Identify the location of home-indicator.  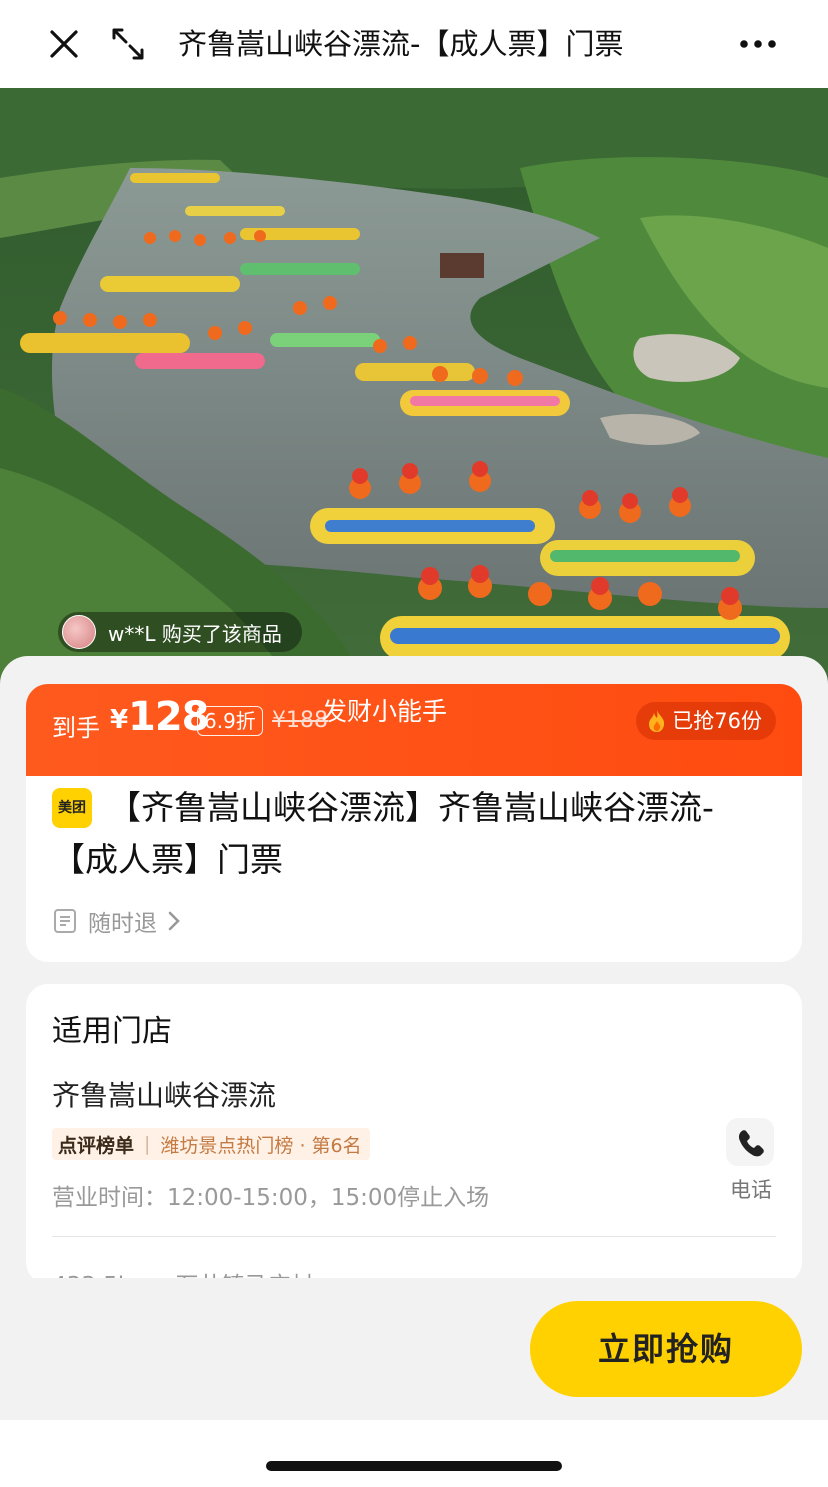
(414, 1466).